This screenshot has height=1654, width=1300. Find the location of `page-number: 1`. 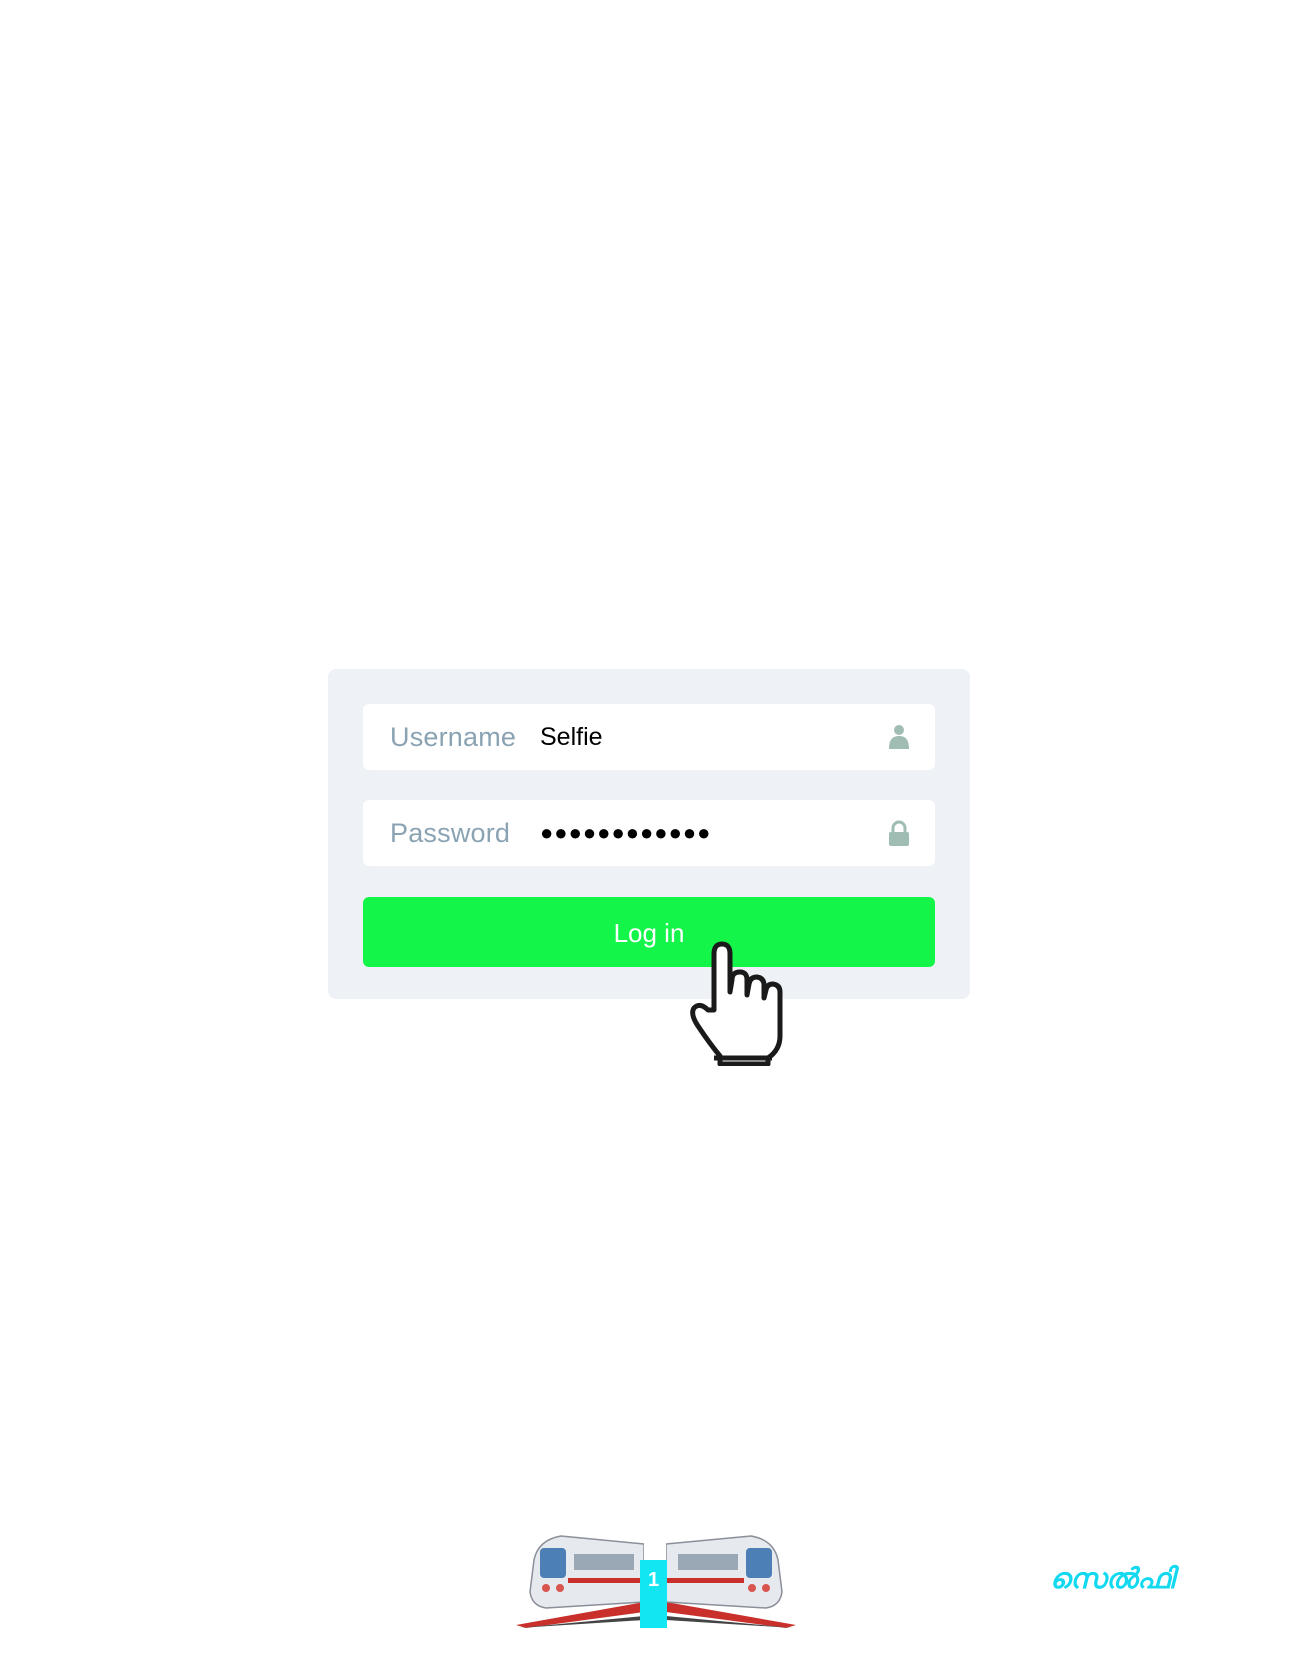

page-number: 1 is located at coordinates (653, 1594).